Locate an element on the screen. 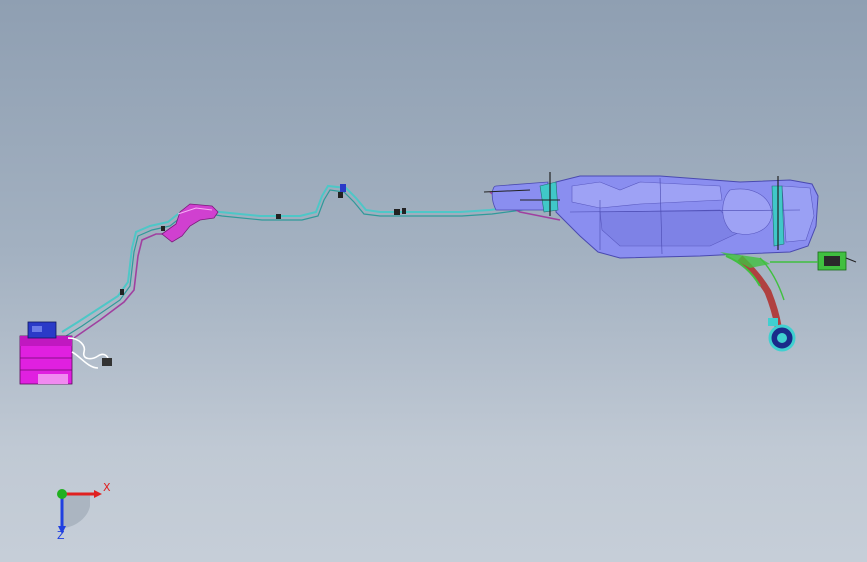 This screenshot has height=562, width=867. pump-connector is located at coordinates (107, 362).